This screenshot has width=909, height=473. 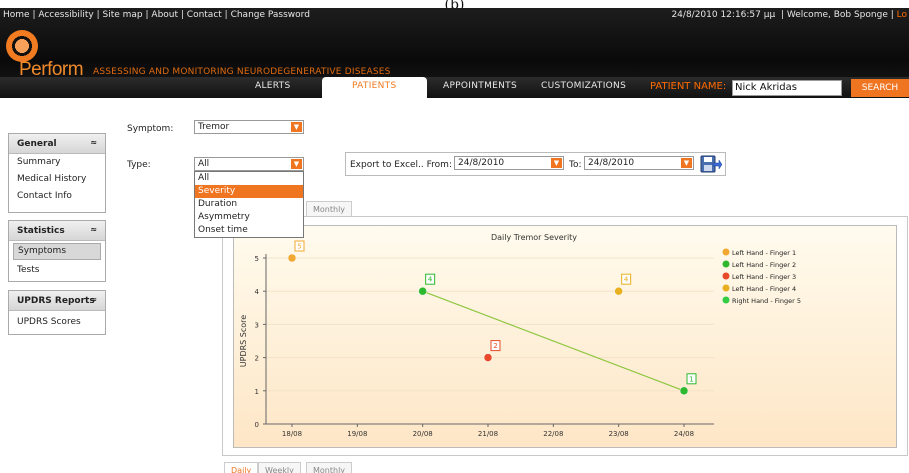 What do you see at coordinates (257, 392) in the screenshot?
I see `y-tick-label: 1` at bounding box center [257, 392].